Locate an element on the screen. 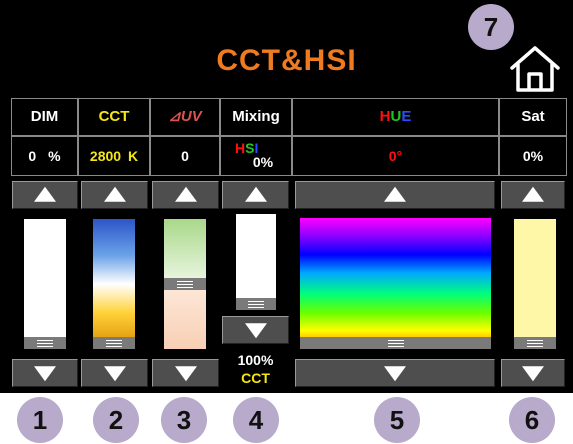 The width and height of the screenshot is (573, 444). sat-down-button is located at coordinates (533, 373).